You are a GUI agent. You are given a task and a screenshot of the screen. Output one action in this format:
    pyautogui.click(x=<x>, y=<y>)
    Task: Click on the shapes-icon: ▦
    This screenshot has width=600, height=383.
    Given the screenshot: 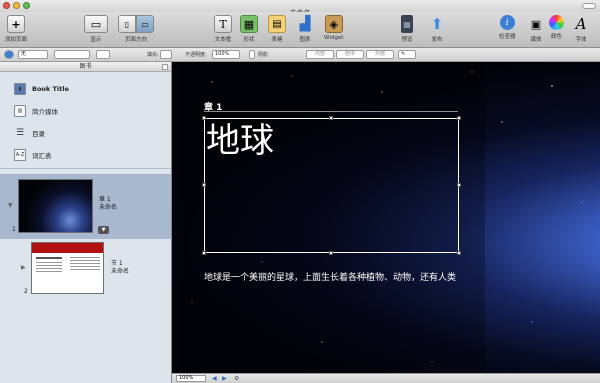 What is the action you would take?
    pyautogui.click(x=249, y=24)
    